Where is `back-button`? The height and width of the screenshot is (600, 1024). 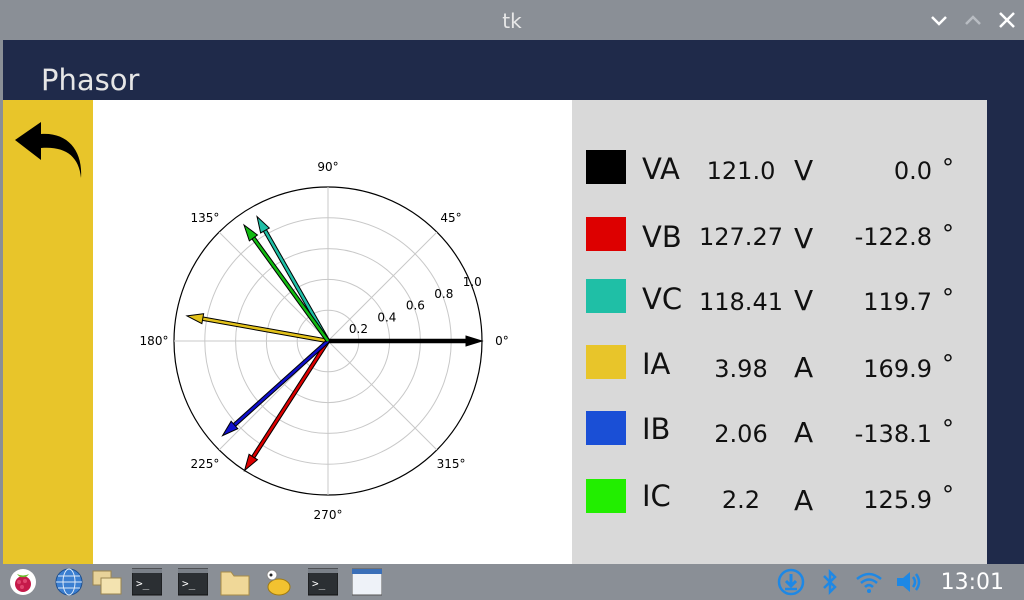 back-button is located at coordinates (48, 332).